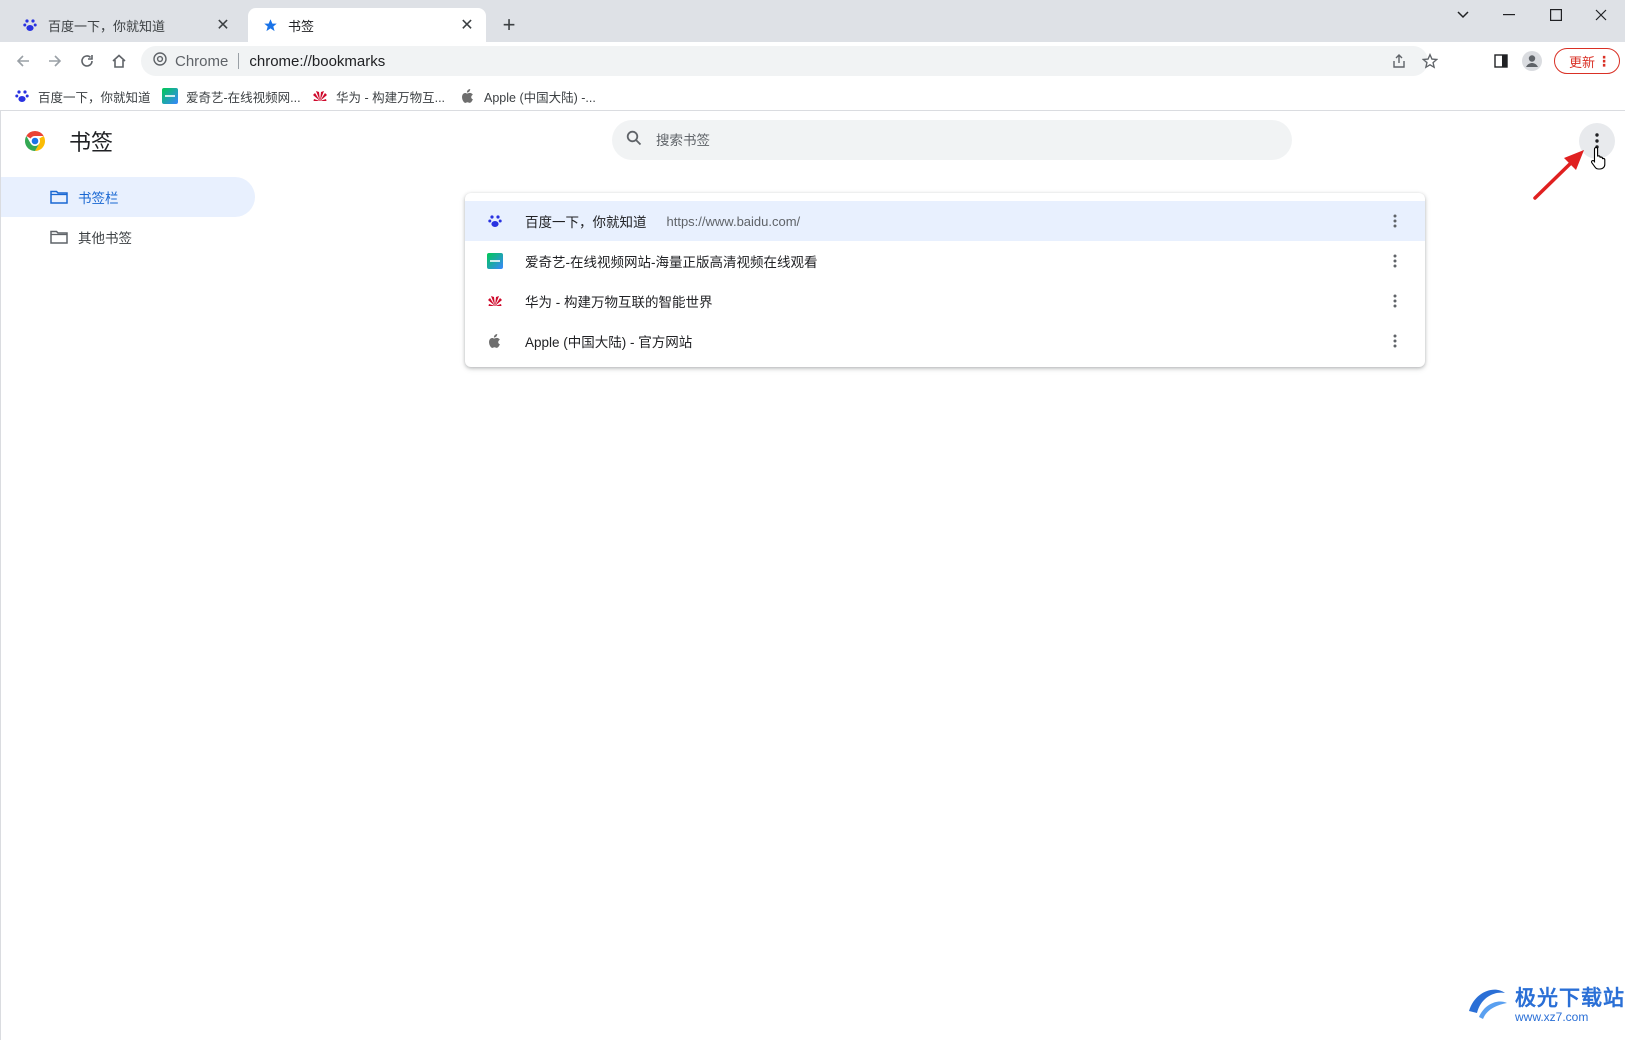  I want to click on new-tab-button: +, so click(509, 25).